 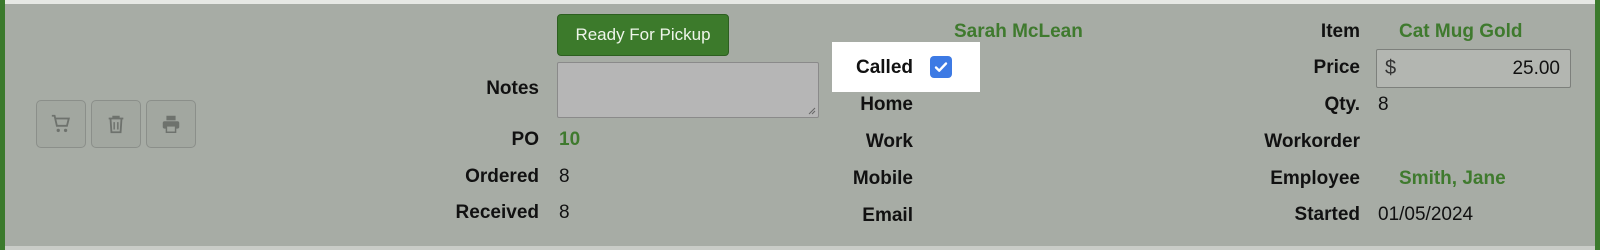 What do you see at coordinates (1460, 32) in the screenshot?
I see `item-link: Cat Mug Gold` at bounding box center [1460, 32].